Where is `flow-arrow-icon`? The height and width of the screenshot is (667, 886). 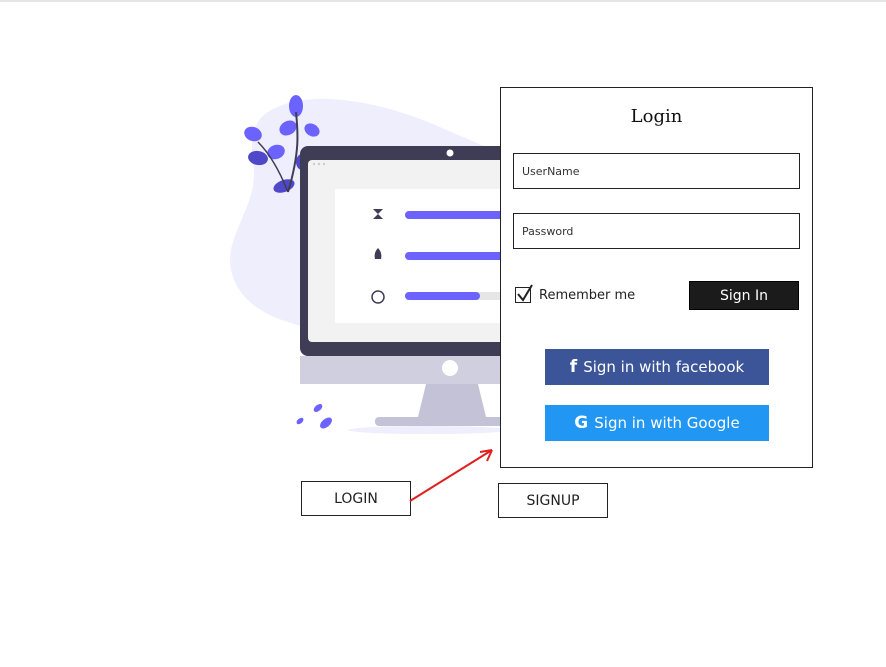 flow-arrow-icon is located at coordinates (451, 475).